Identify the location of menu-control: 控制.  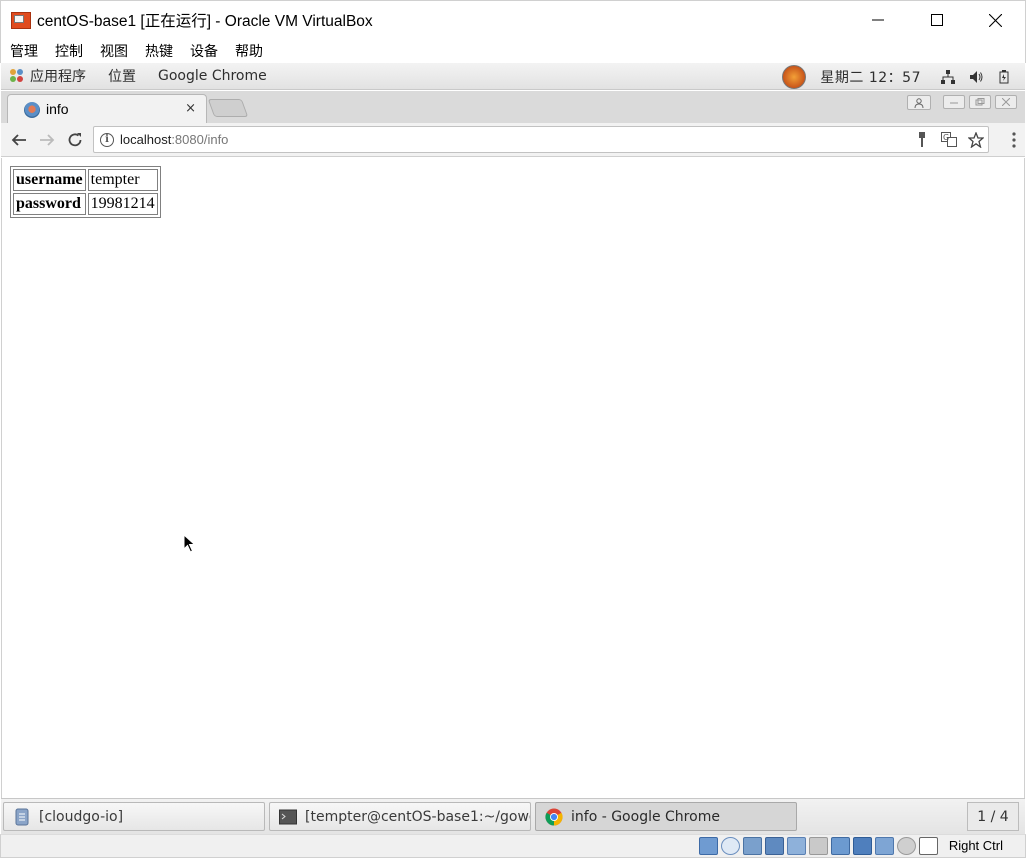
(69, 51).